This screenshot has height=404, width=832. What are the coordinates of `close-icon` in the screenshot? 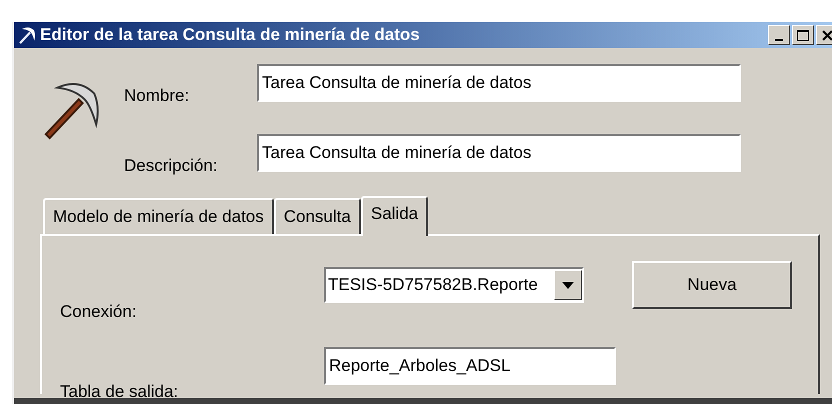 It's located at (827, 35).